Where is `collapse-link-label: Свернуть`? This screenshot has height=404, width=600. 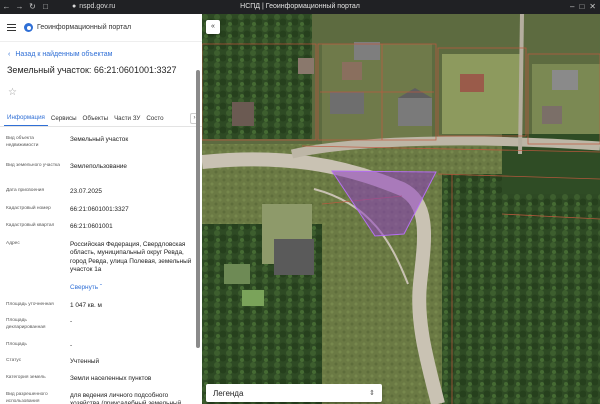 collapse-link-label: Свернуть is located at coordinates (84, 287).